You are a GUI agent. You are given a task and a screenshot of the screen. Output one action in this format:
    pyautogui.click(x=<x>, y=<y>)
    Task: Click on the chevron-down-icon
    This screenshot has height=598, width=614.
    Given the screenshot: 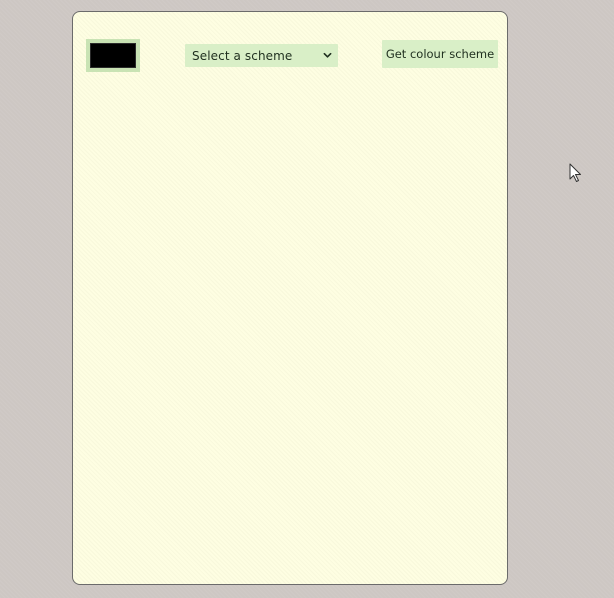 What is the action you would take?
    pyautogui.click(x=327, y=55)
    